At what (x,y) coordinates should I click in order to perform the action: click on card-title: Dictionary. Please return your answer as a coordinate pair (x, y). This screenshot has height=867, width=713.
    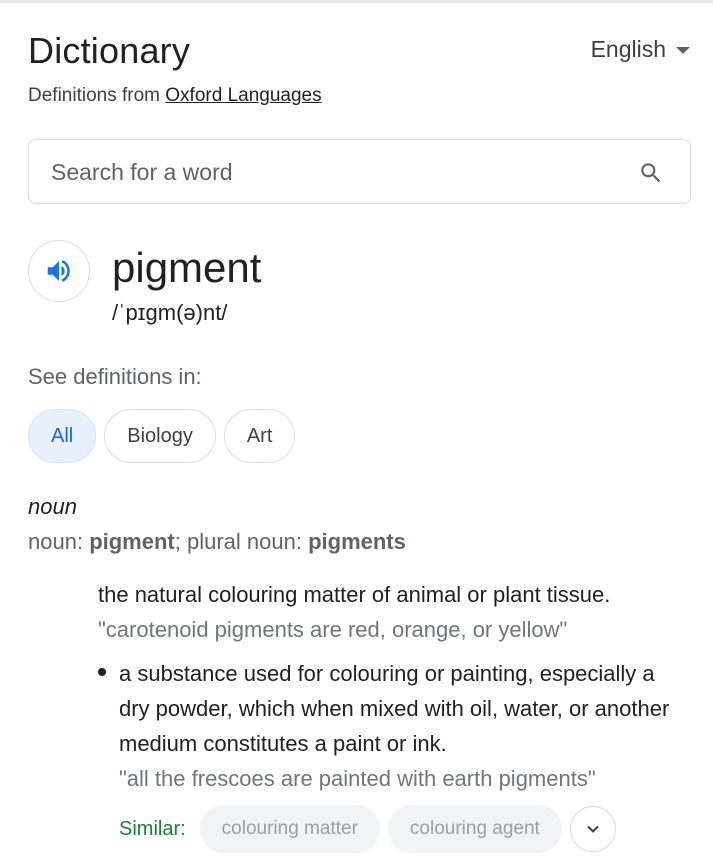
    Looking at the image, I should click on (109, 50).